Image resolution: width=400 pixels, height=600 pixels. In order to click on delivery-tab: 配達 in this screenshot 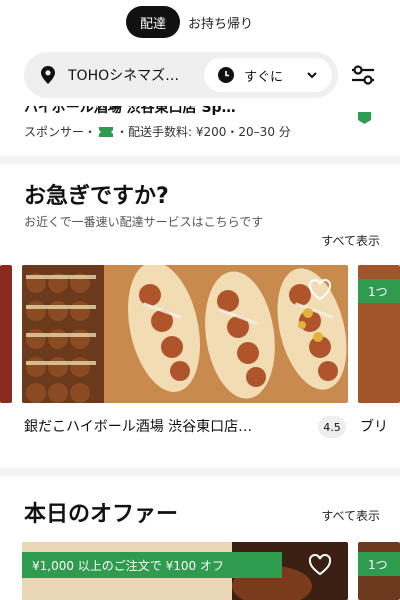, I will do `click(153, 22)`.